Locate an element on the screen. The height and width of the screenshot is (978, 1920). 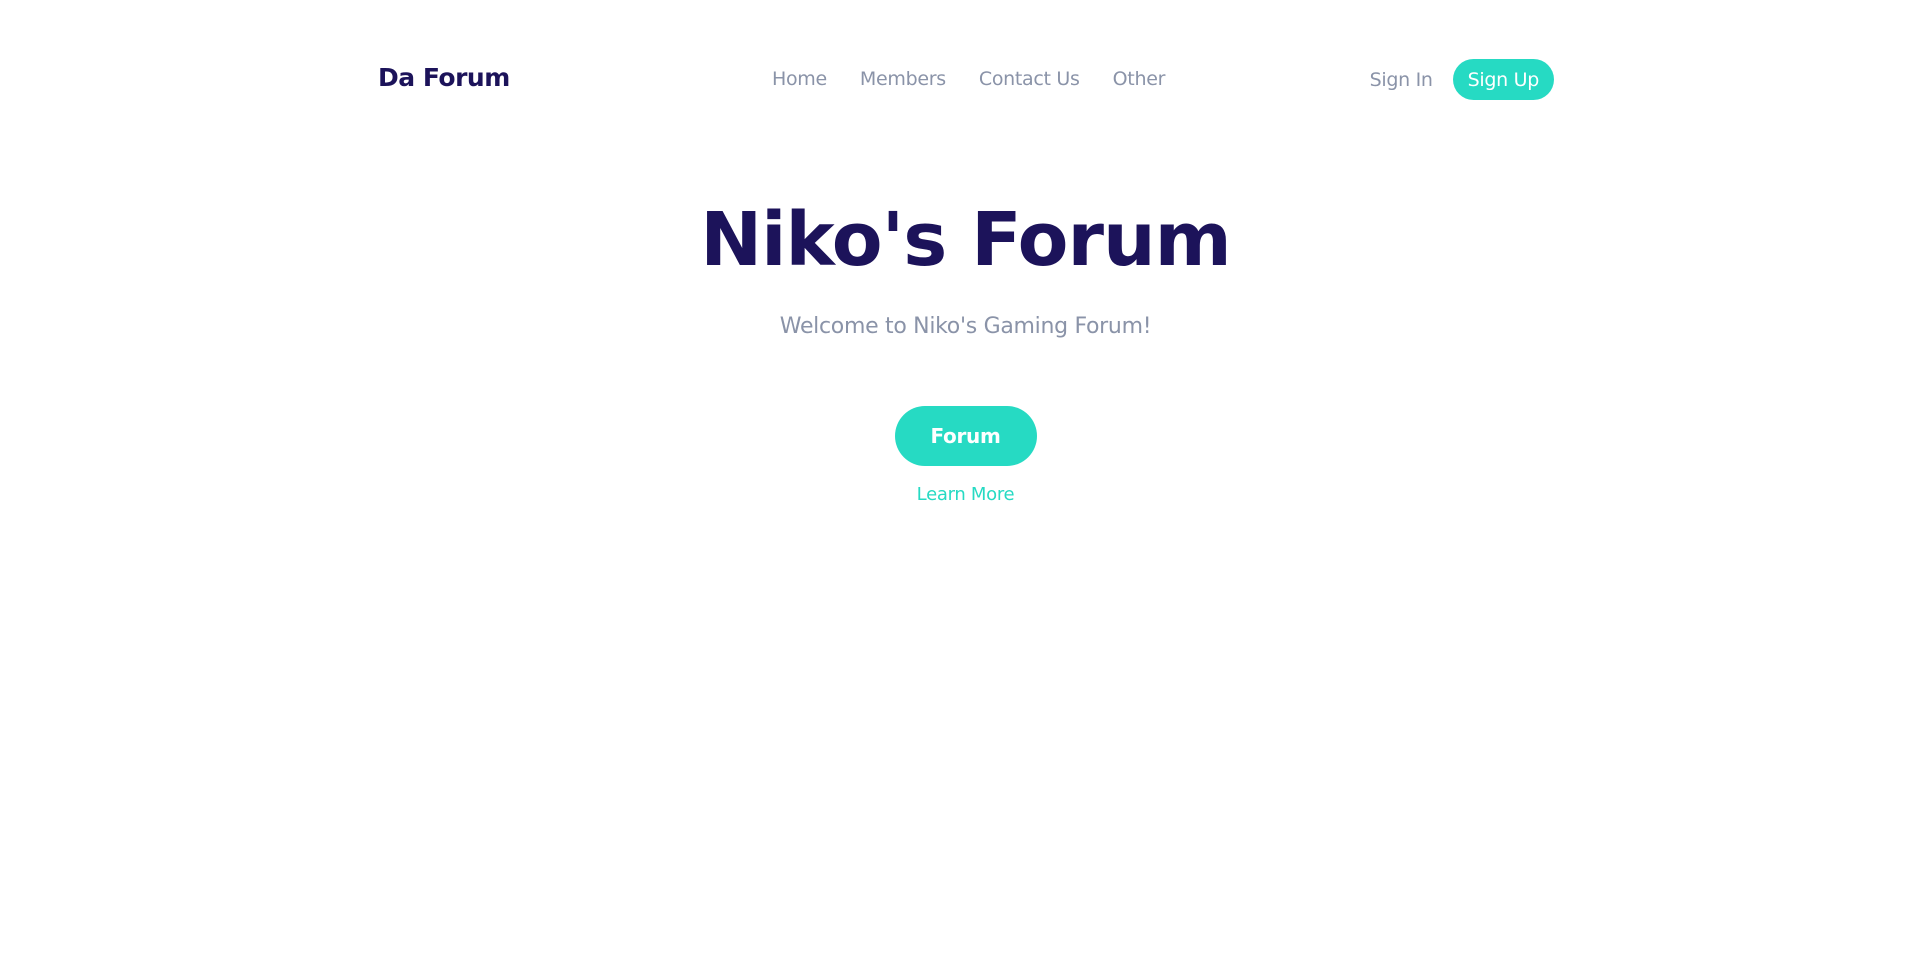
page-title: Niko's Forum is located at coordinates (966, 240).